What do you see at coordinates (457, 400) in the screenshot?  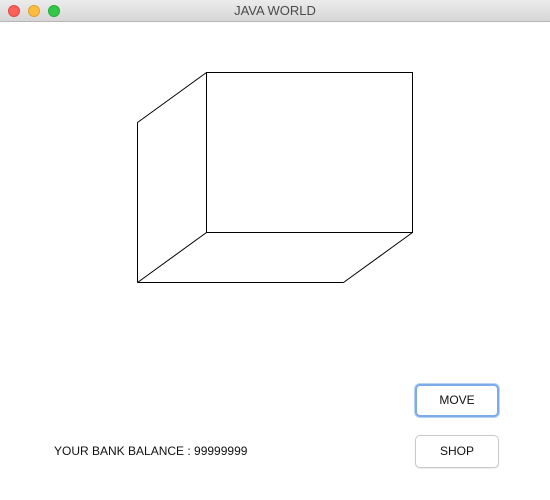 I see `move-button: MOVE` at bounding box center [457, 400].